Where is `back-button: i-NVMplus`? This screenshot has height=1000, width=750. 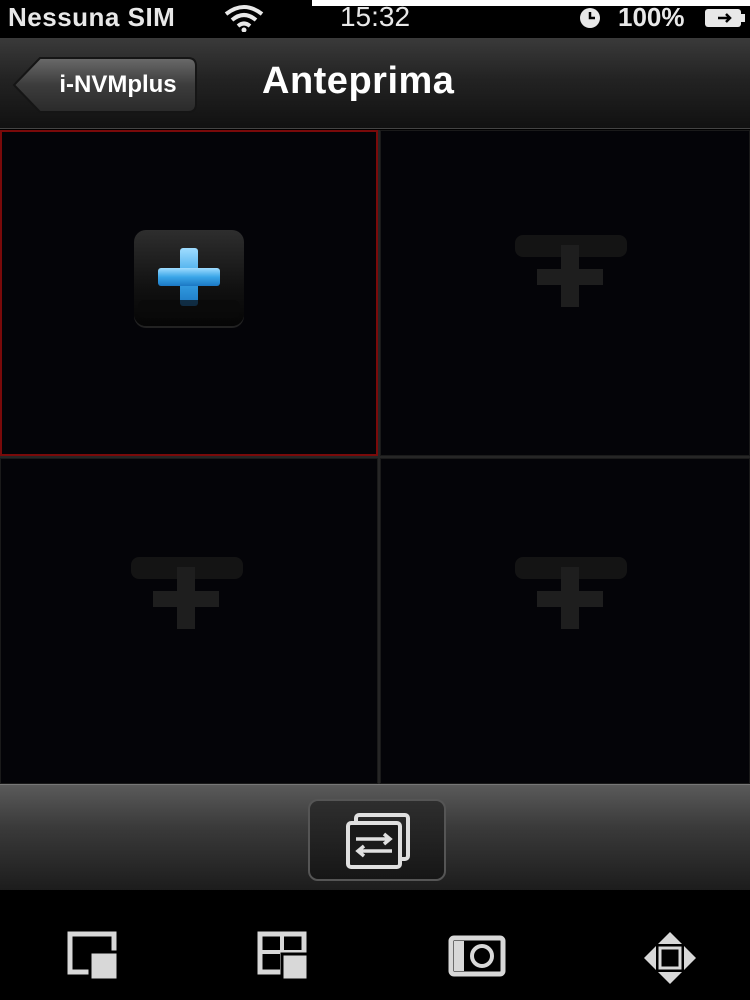 back-button: i-NVMplus is located at coordinates (105, 85).